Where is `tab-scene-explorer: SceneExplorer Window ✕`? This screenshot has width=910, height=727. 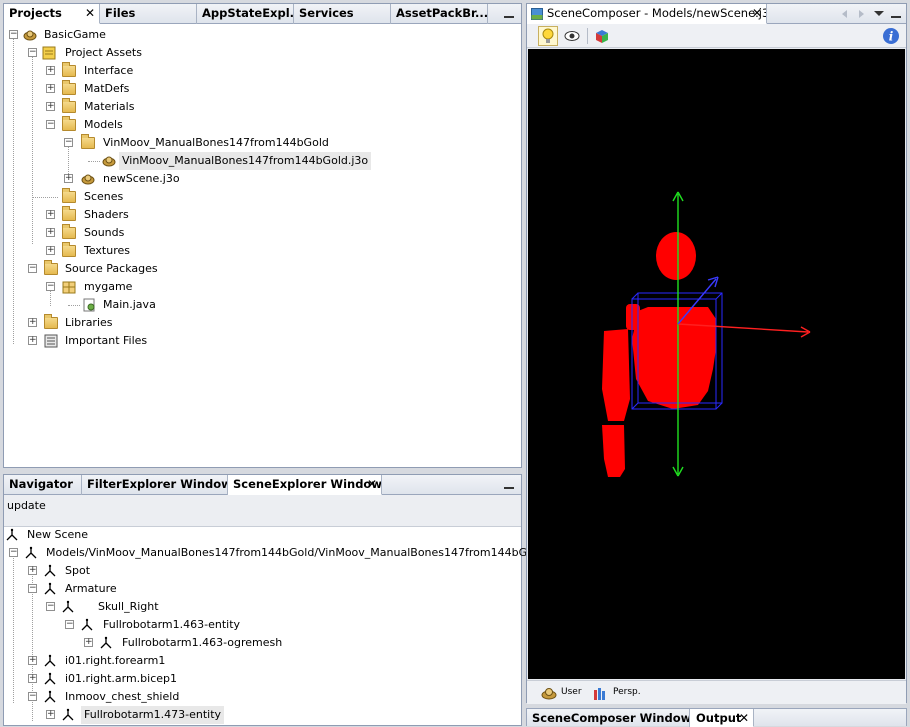 tab-scene-explorer: SceneExplorer Window ✕ is located at coordinates (305, 485).